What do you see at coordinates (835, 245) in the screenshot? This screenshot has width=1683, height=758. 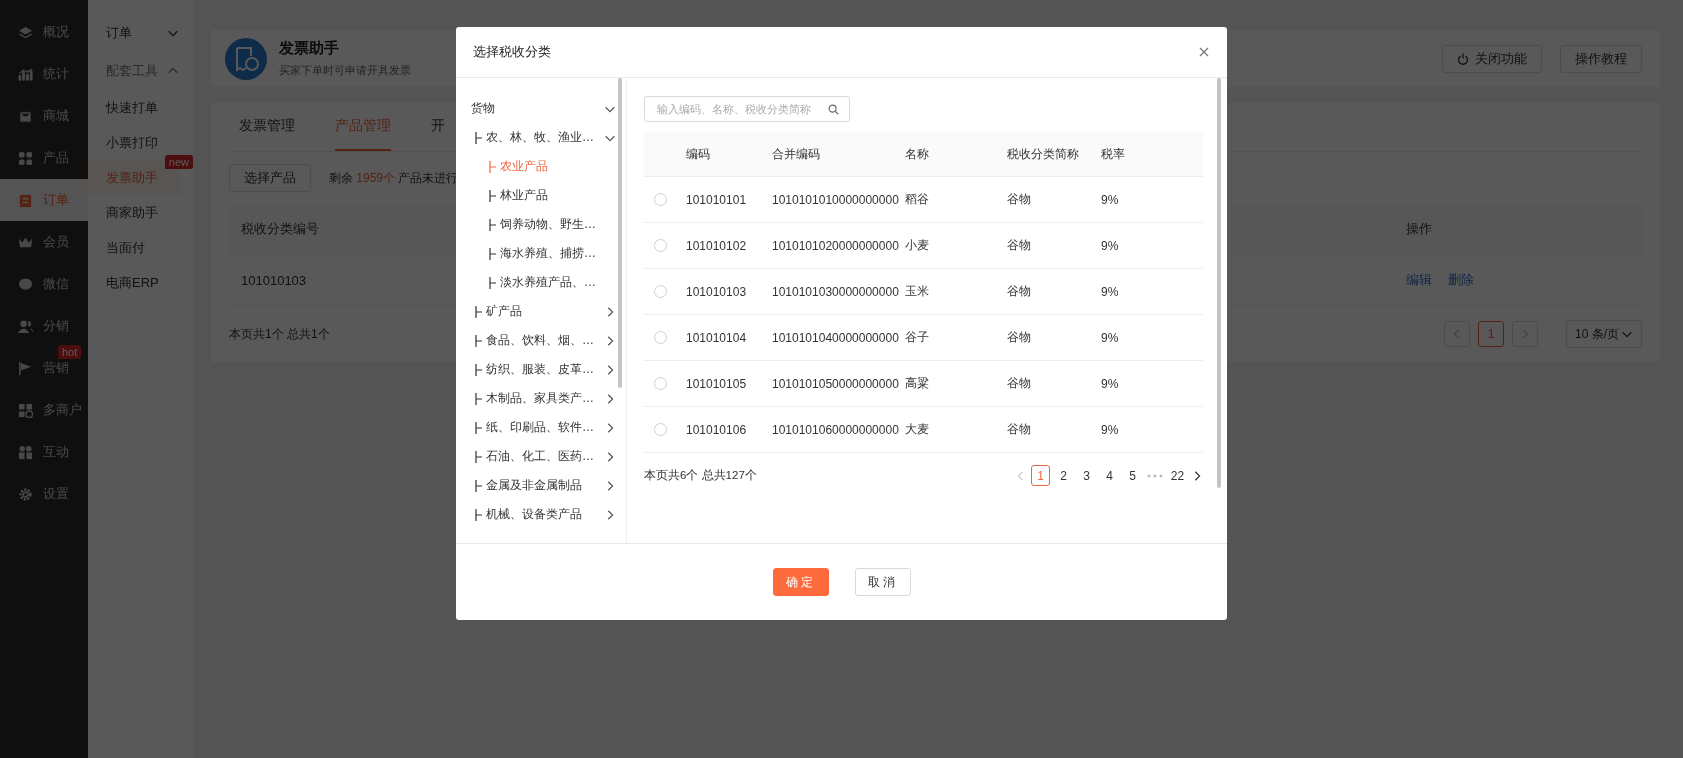 I see `table-cell: 1010101020000000000` at bounding box center [835, 245].